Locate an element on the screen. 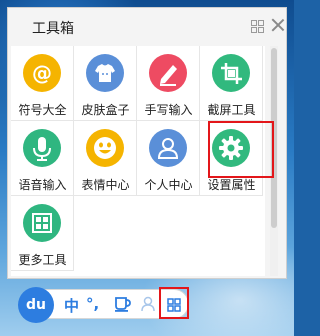 Image resolution: width=320 pixels, height=336 pixels. tool-label: 符号大全 is located at coordinates (42, 110).